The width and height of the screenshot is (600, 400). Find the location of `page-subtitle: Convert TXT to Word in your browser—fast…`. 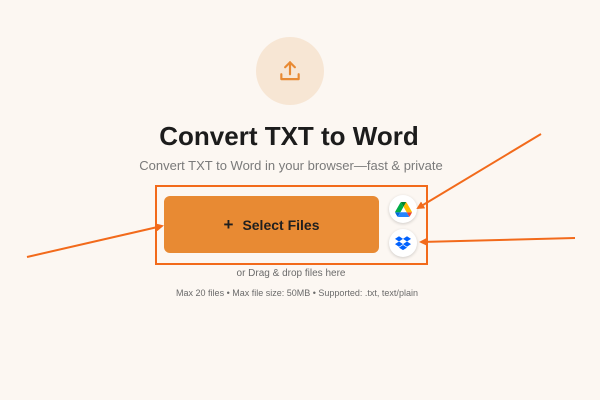

page-subtitle: Convert TXT to Word in your browser—fast… is located at coordinates (291, 165).